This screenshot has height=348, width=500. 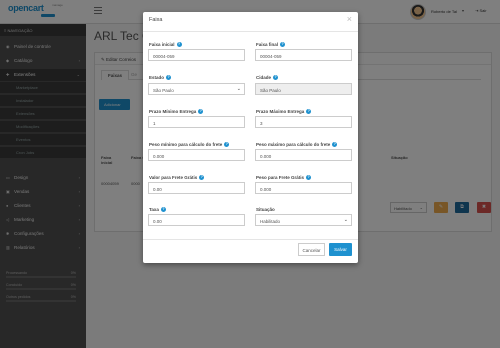 I want to click on cidade-input: São Paulo, so click(x=303, y=89).